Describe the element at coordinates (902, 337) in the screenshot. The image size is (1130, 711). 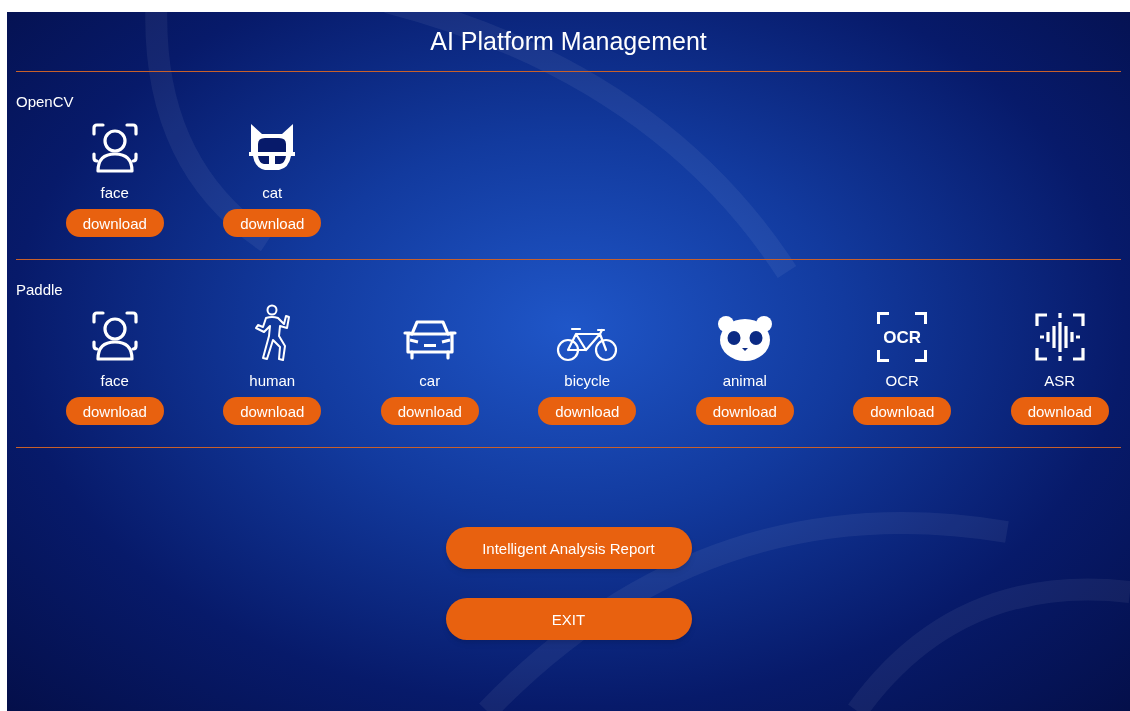
I see `ocr-scan-icon: OCR` at that location.